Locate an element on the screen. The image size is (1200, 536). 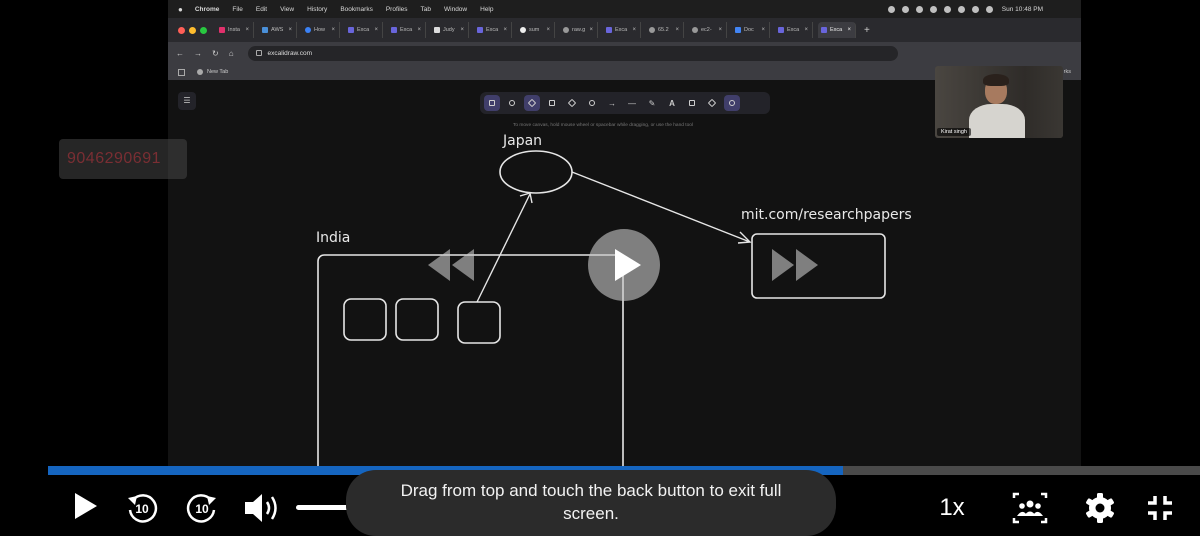
settings-button is located at coordinates (1100, 508).